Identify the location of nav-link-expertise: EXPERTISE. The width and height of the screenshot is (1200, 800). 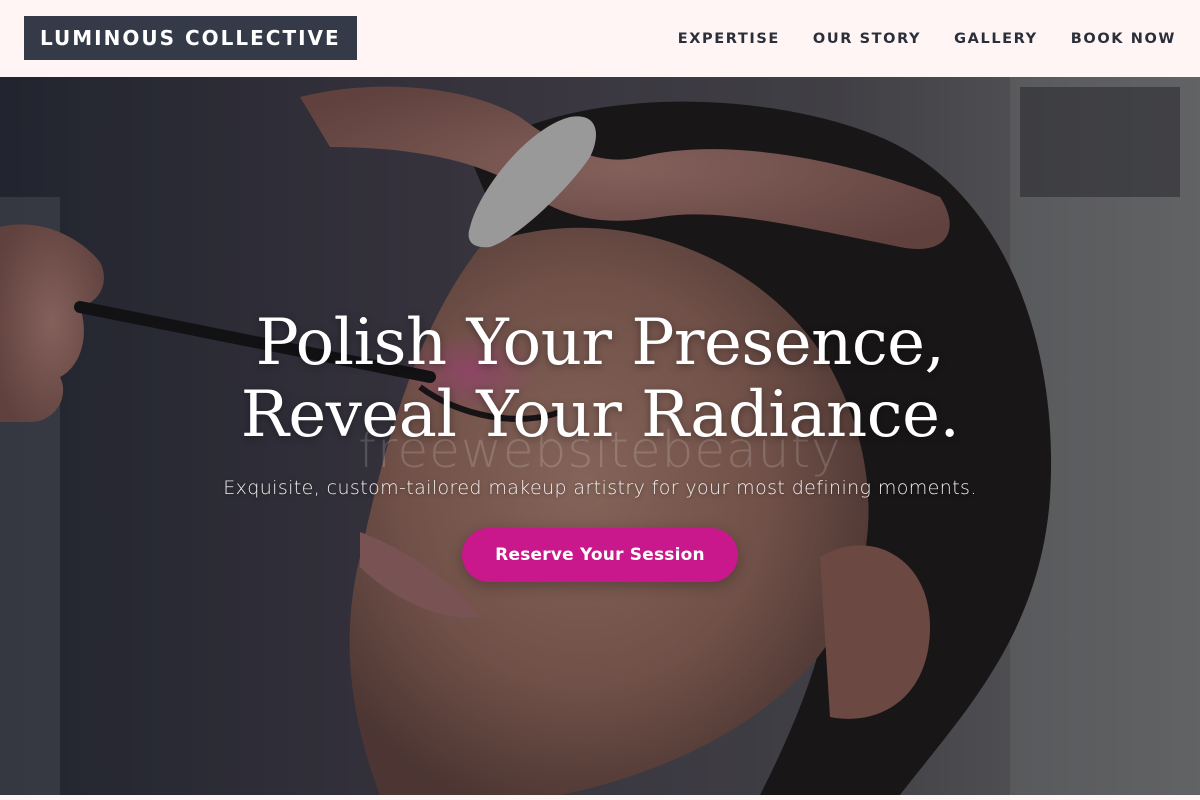
(729, 39).